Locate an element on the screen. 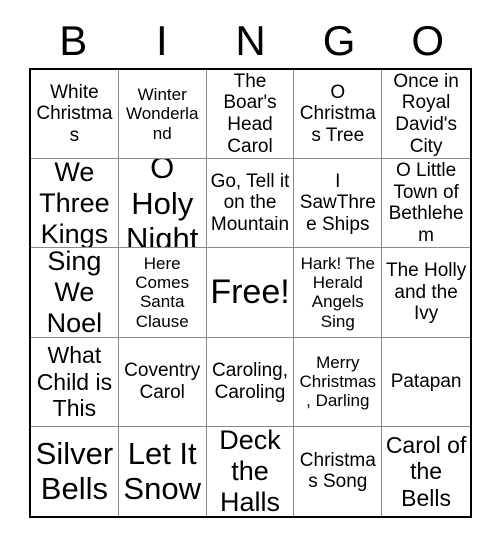 Image resolution: width=500 pixels, height=544 pixels. bingo-cell-label: Christmas Song is located at coordinates (337, 471).